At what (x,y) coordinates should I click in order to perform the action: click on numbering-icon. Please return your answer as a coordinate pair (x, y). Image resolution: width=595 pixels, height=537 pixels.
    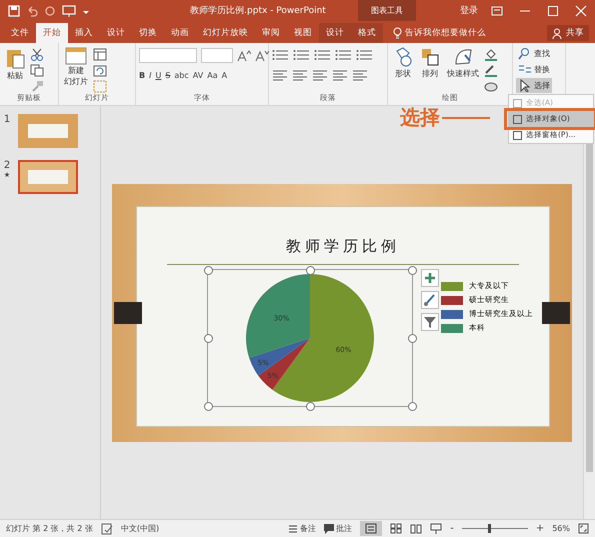
    Looking at the image, I should click on (301, 54).